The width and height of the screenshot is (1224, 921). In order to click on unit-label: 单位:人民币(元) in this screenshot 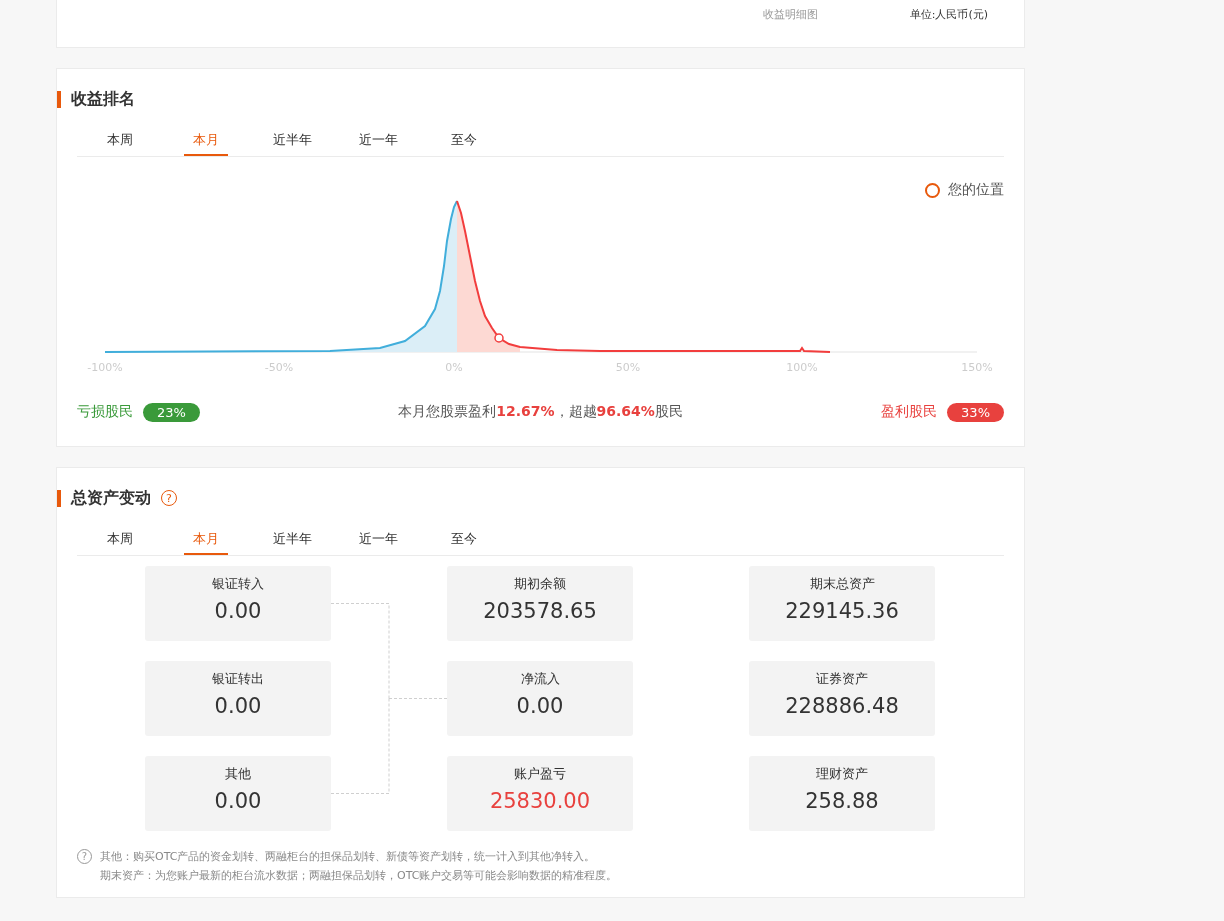, I will do `click(948, 14)`.